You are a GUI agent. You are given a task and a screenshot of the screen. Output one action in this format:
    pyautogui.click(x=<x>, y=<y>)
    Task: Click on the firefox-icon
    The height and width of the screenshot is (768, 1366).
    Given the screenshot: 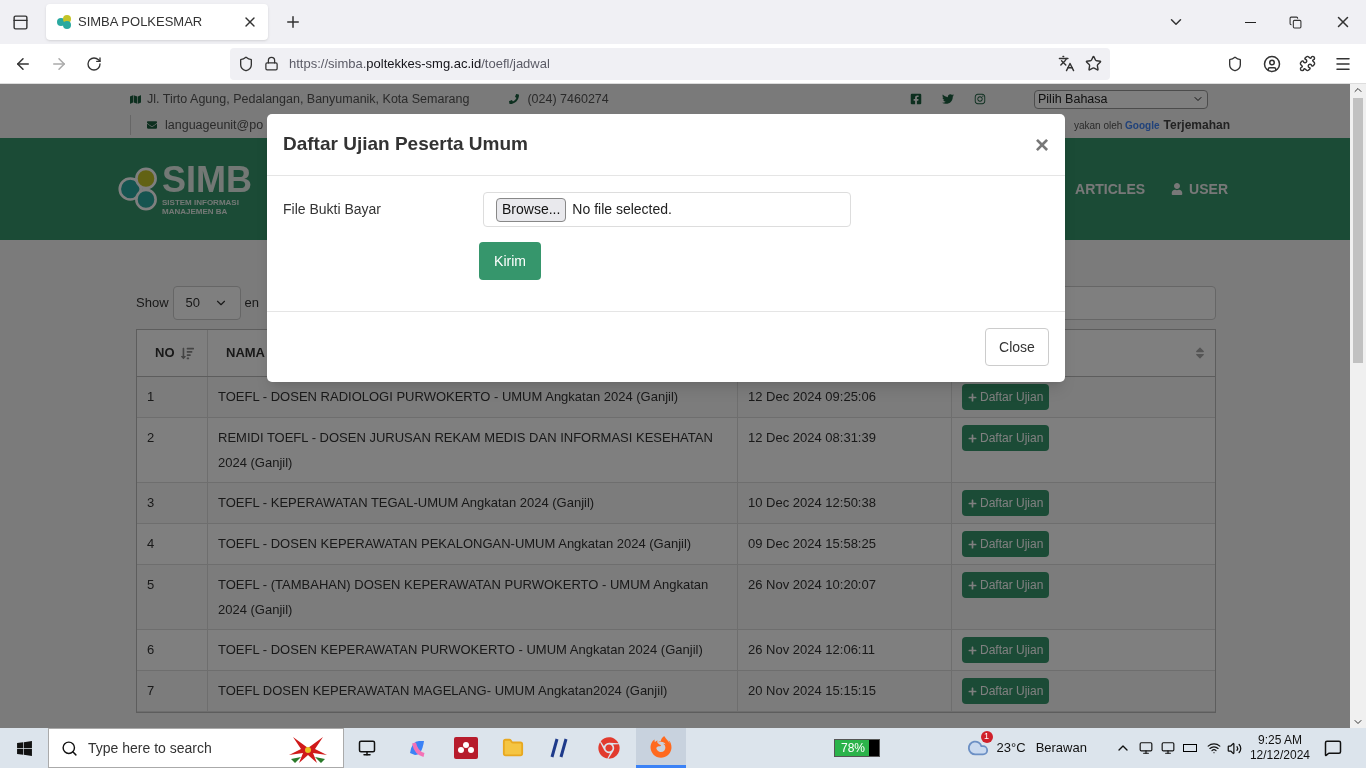 What is the action you would take?
    pyautogui.click(x=661, y=746)
    